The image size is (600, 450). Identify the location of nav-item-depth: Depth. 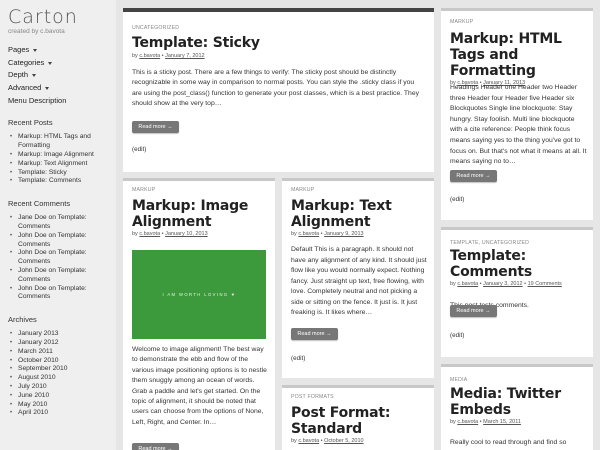
(62, 75).